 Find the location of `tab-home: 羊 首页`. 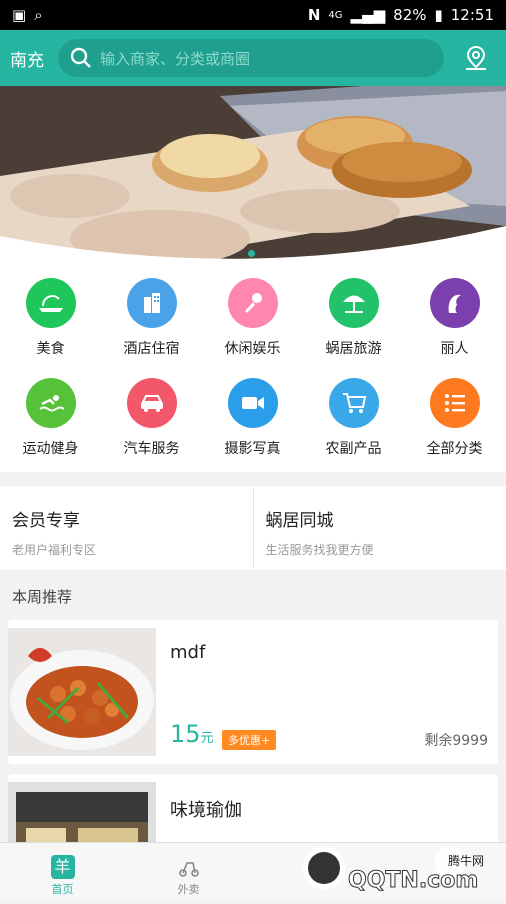

tab-home: 羊 首页 is located at coordinates (62, 870).